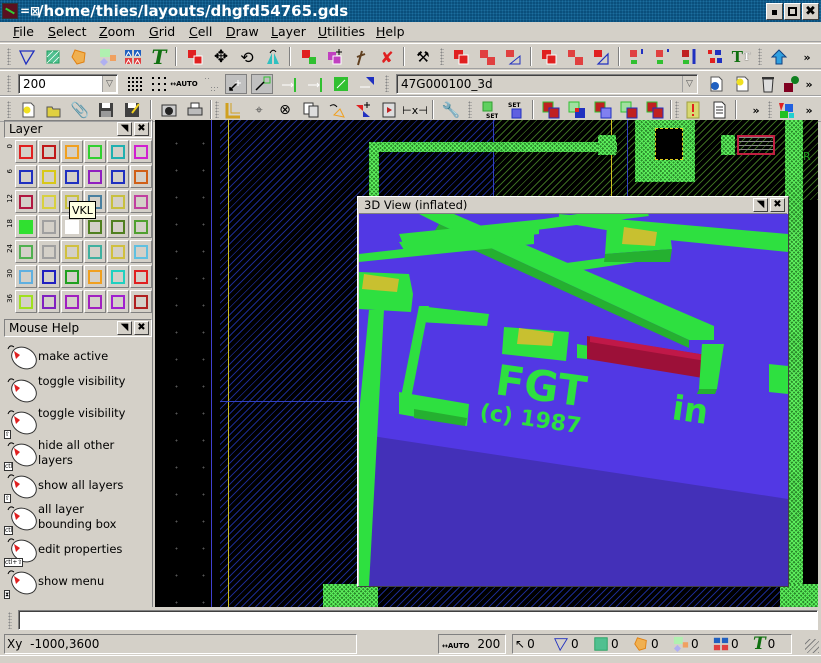  Describe the element at coordinates (387, 57) in the screenshot. I see `delete-icon: ✘` at that location.